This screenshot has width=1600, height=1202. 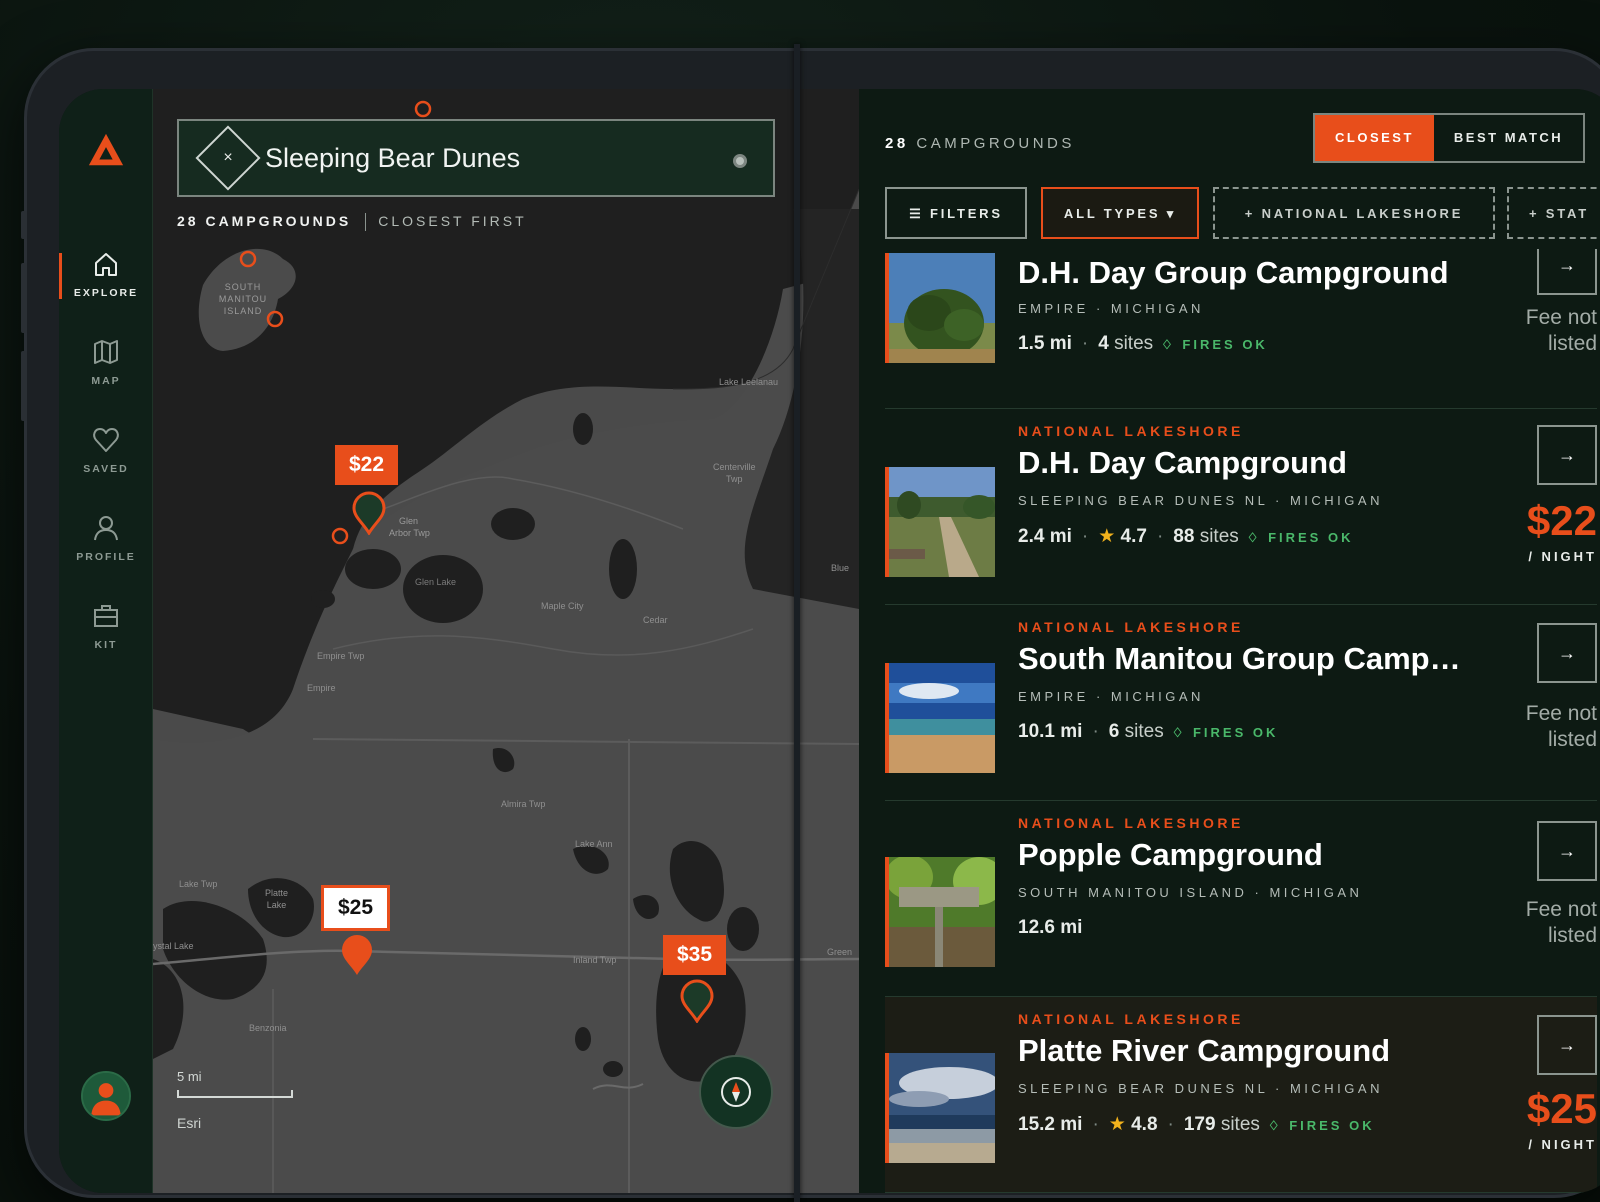 What do you see at coordinates (106, 528) in the screenshot?
I see `user-icon` at bounding box center [106, 528].